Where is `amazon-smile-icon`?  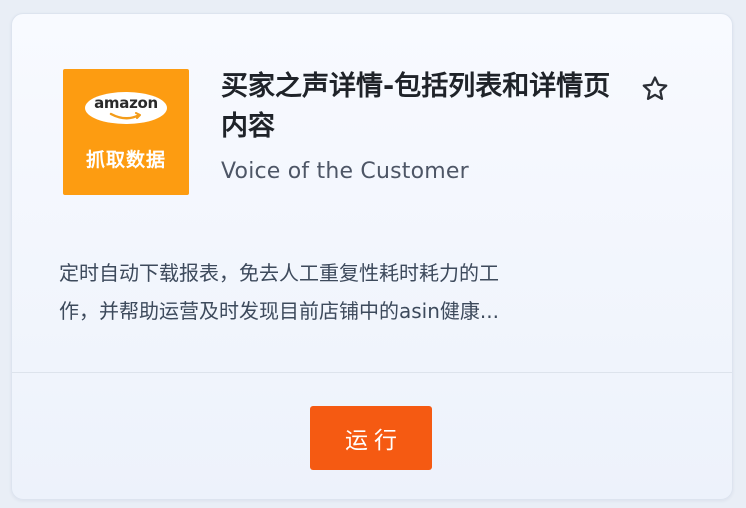
amazon-smile-icon is located at coordinates (125, 116).